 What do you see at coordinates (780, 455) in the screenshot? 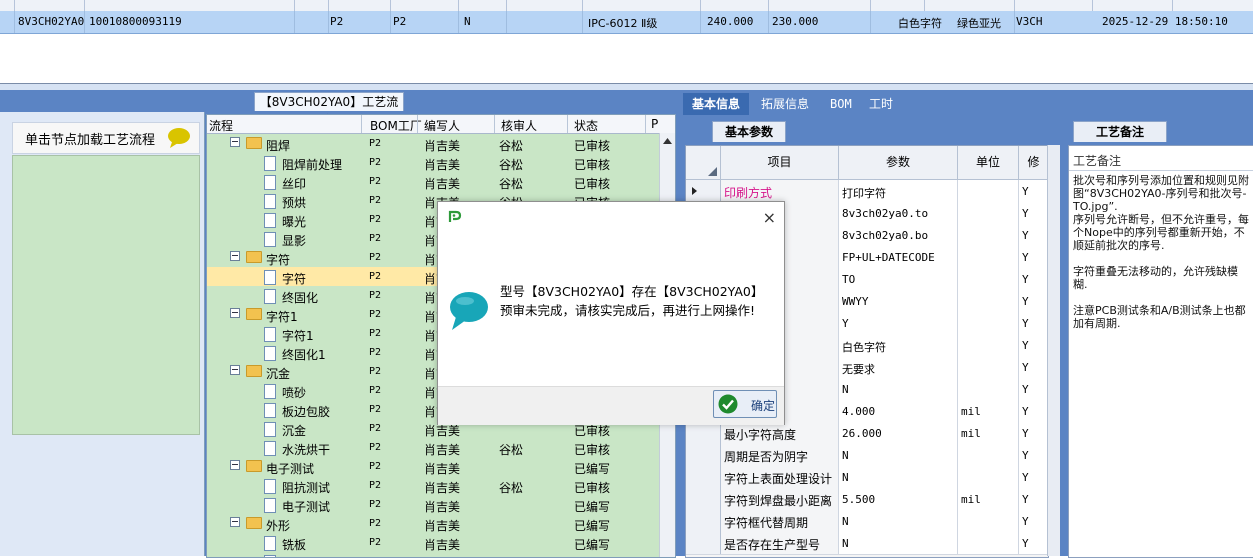
I see `param-item-cell: 周期是否为阴字` at bounding box center [780, 455].